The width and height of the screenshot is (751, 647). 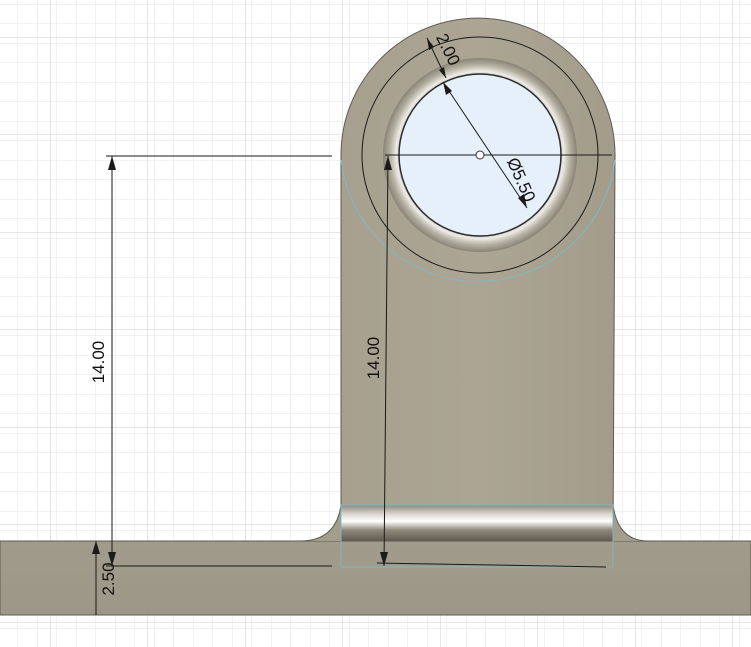 I want to click on bend-region, so click(x=477, y=523).